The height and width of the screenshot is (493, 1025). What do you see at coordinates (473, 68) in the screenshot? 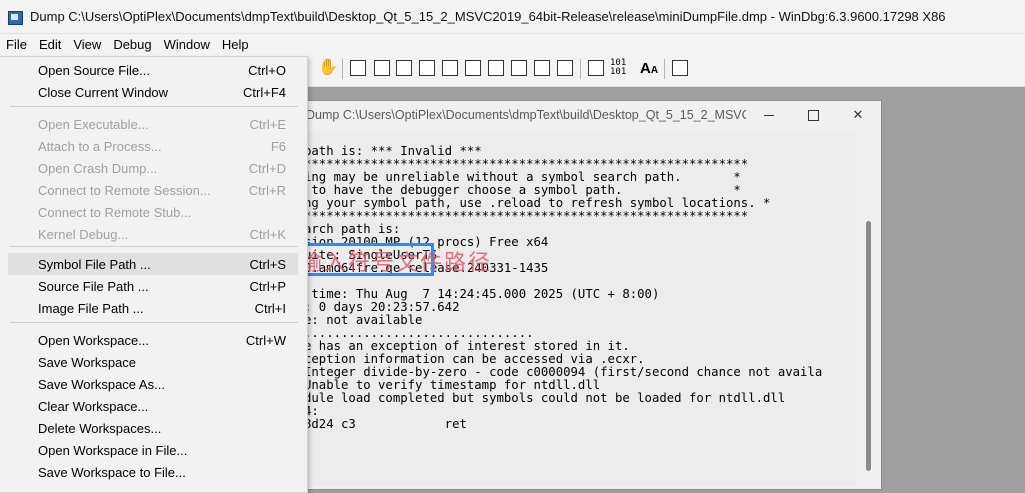
I see `call-stack-window-icon` at bounding box center [473, 68].